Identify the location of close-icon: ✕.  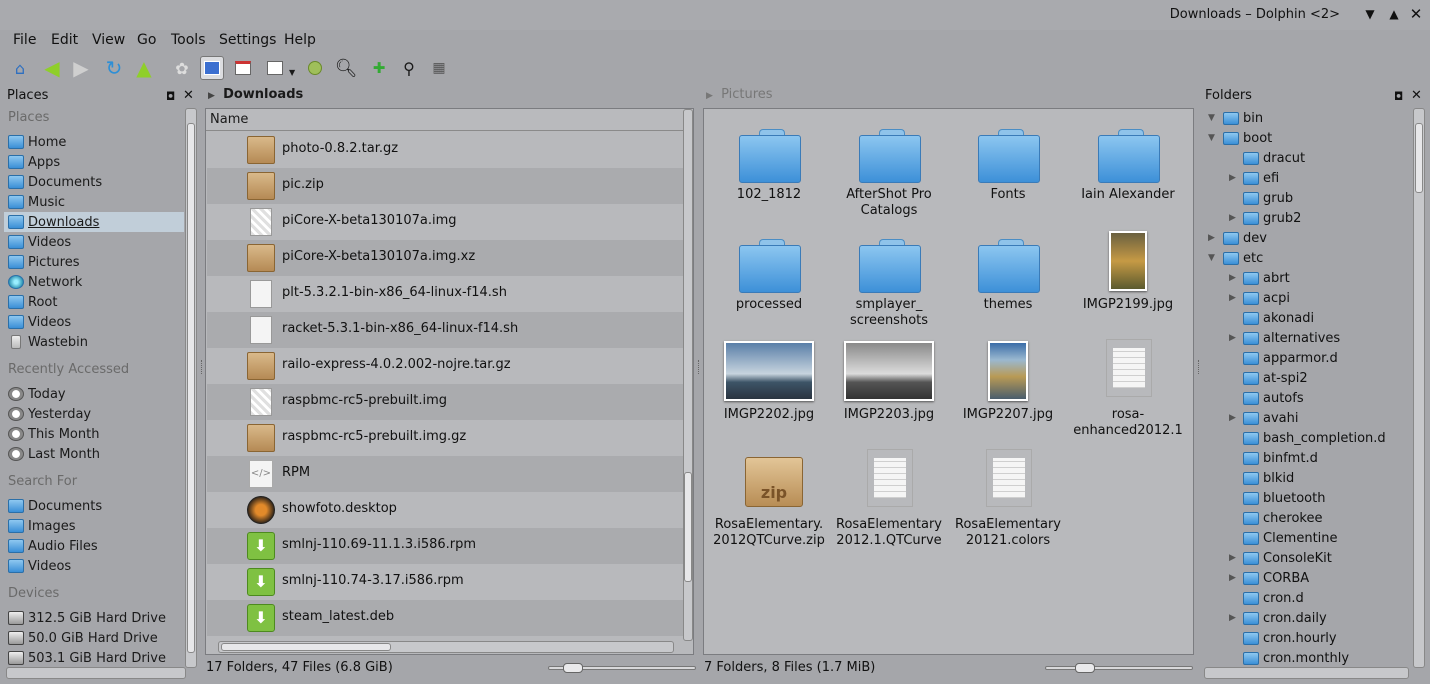
(1416, 14).